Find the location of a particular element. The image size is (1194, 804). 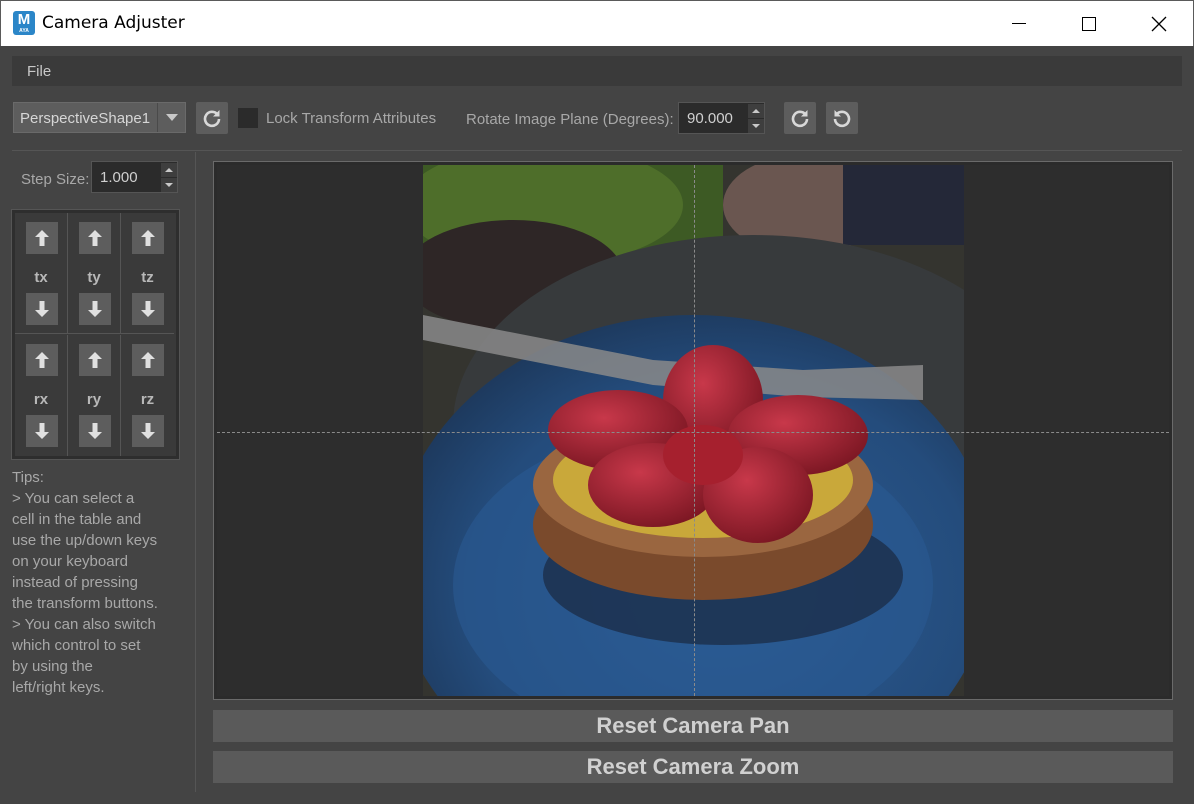

crosshair-vertical is located at coordinates (694, 430).